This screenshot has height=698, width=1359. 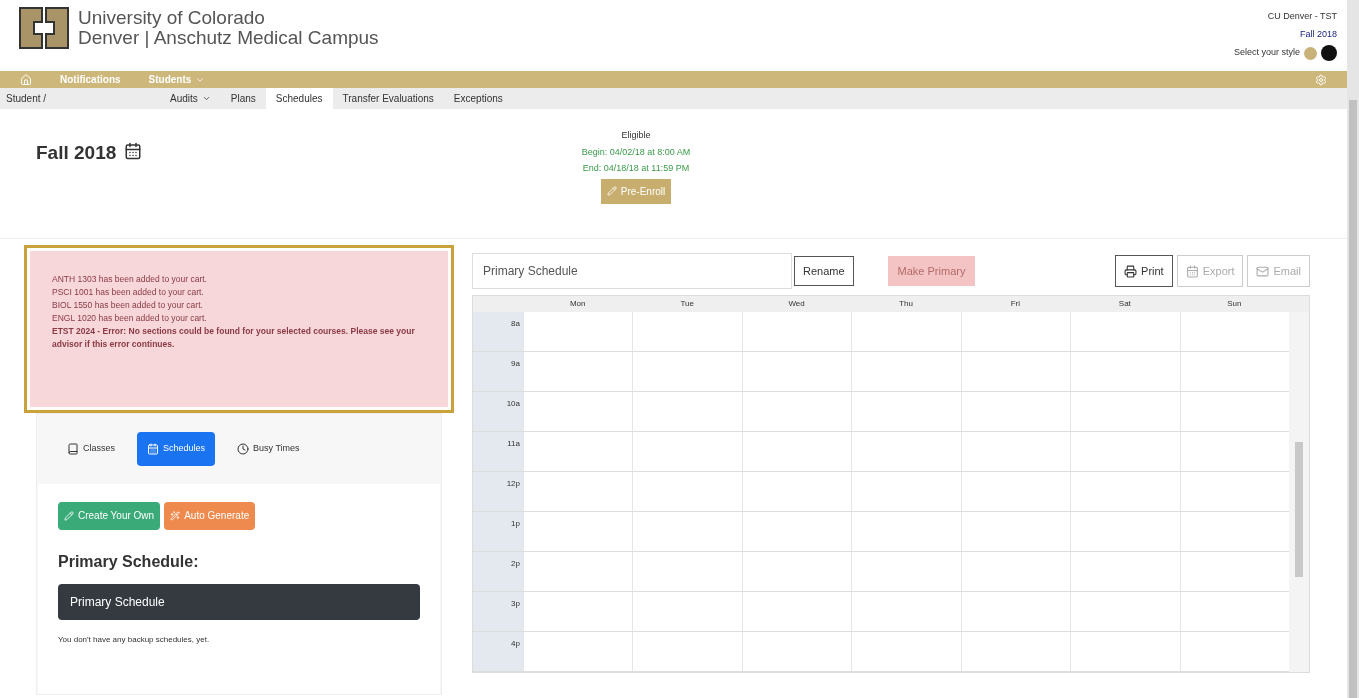 What do you see at coordinates (1266, 53) in the screenshot?
I see `style-label: Select your style` at bounding box center [1266, 53].